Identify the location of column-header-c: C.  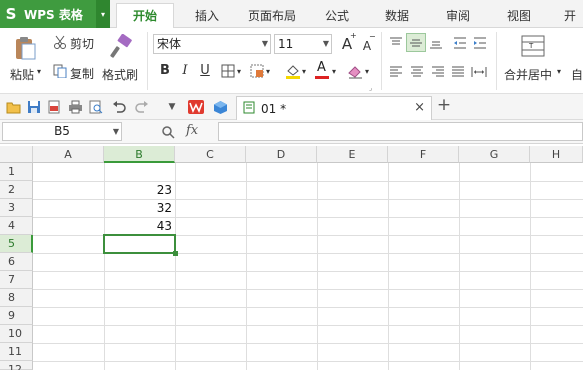
(210, 154).